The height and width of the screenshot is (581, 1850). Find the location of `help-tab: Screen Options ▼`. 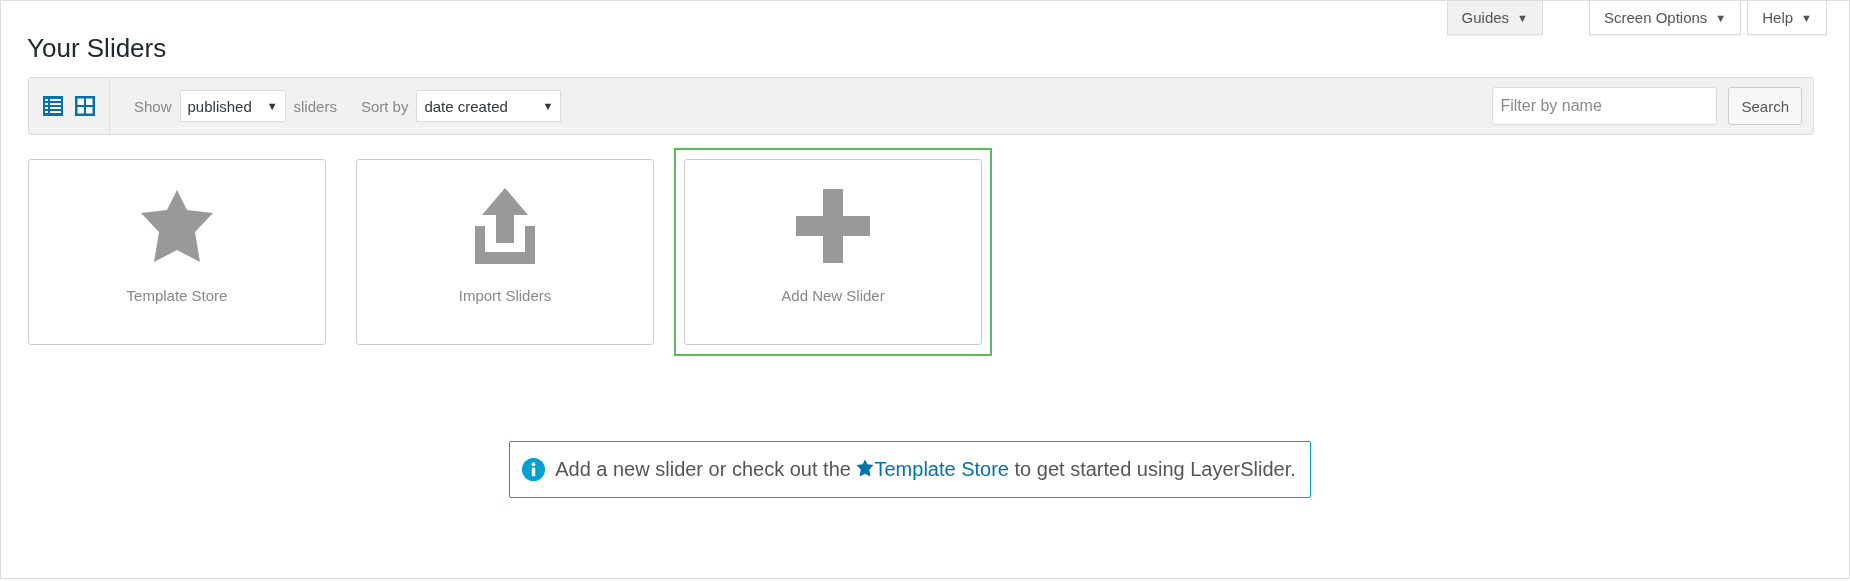

help-tab: Screen Options ▼ is located at coordinates (1665, 18).